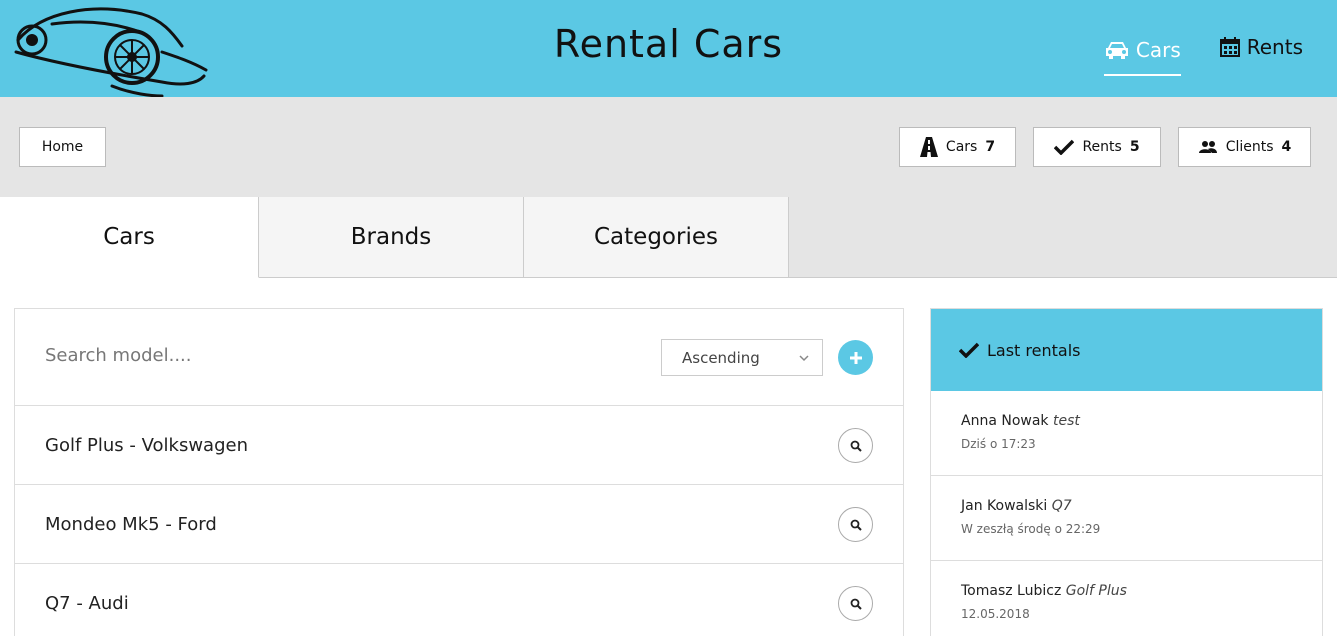 The width and height of the screenshot is (1337, 636). I want to click on road-icon, so click(928, 147).